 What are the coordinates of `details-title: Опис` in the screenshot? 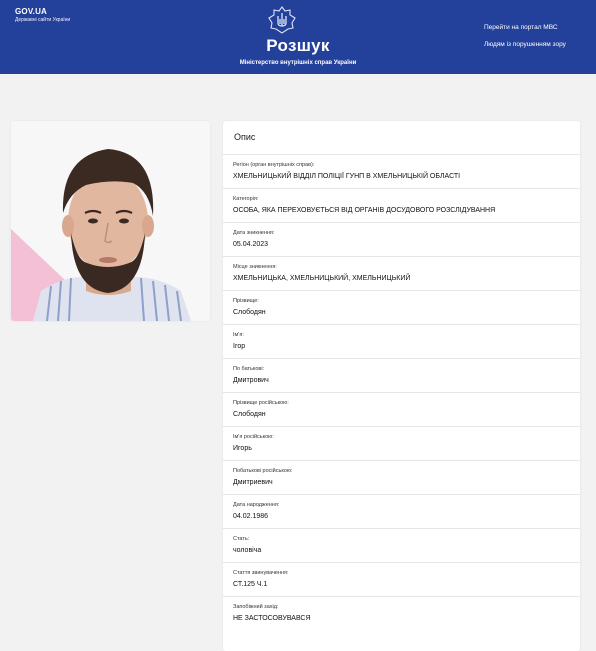 It's located at (401, 138).